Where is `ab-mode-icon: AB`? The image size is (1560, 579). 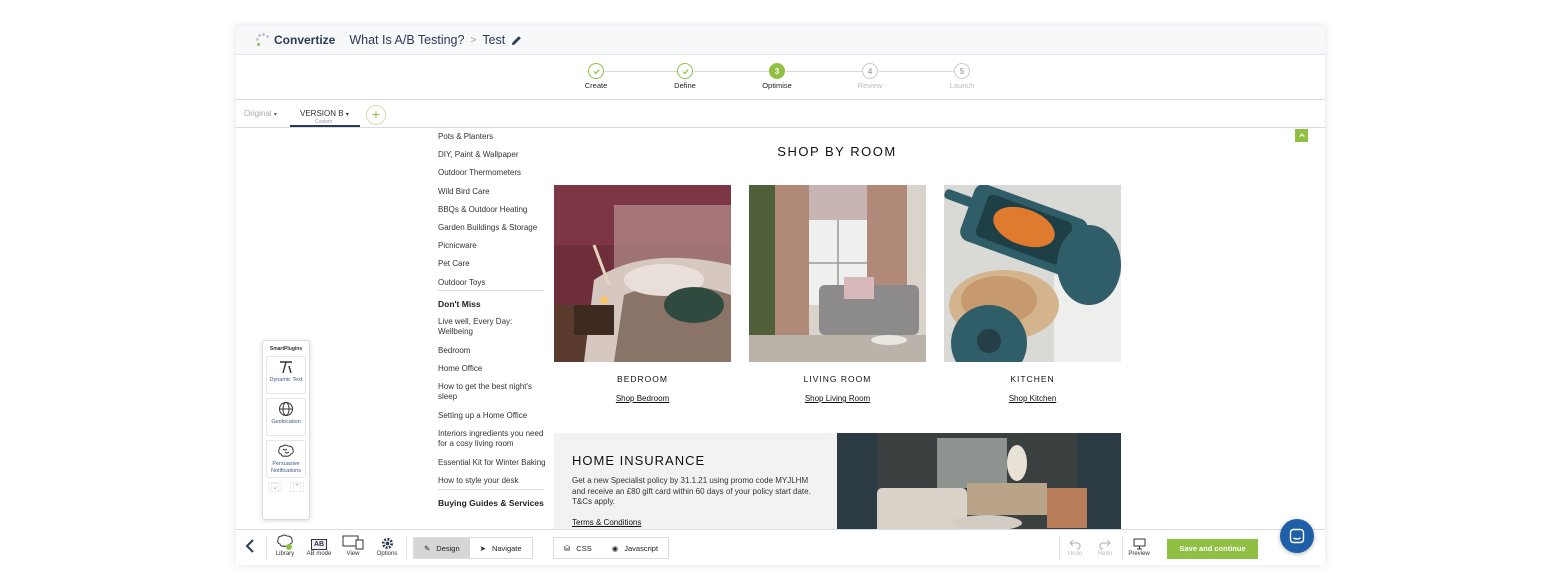 ab-mode-icon: AB is located at coordinates (319, 544).